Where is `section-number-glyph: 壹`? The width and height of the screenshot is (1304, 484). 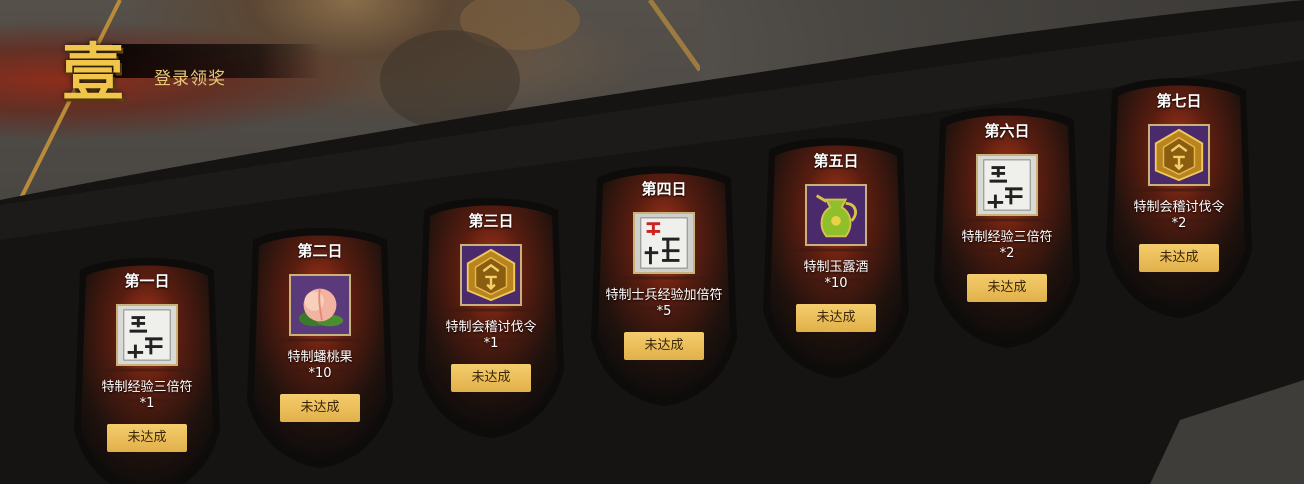 section-number-glyph: 壹 is located at coordinates (93, 72).